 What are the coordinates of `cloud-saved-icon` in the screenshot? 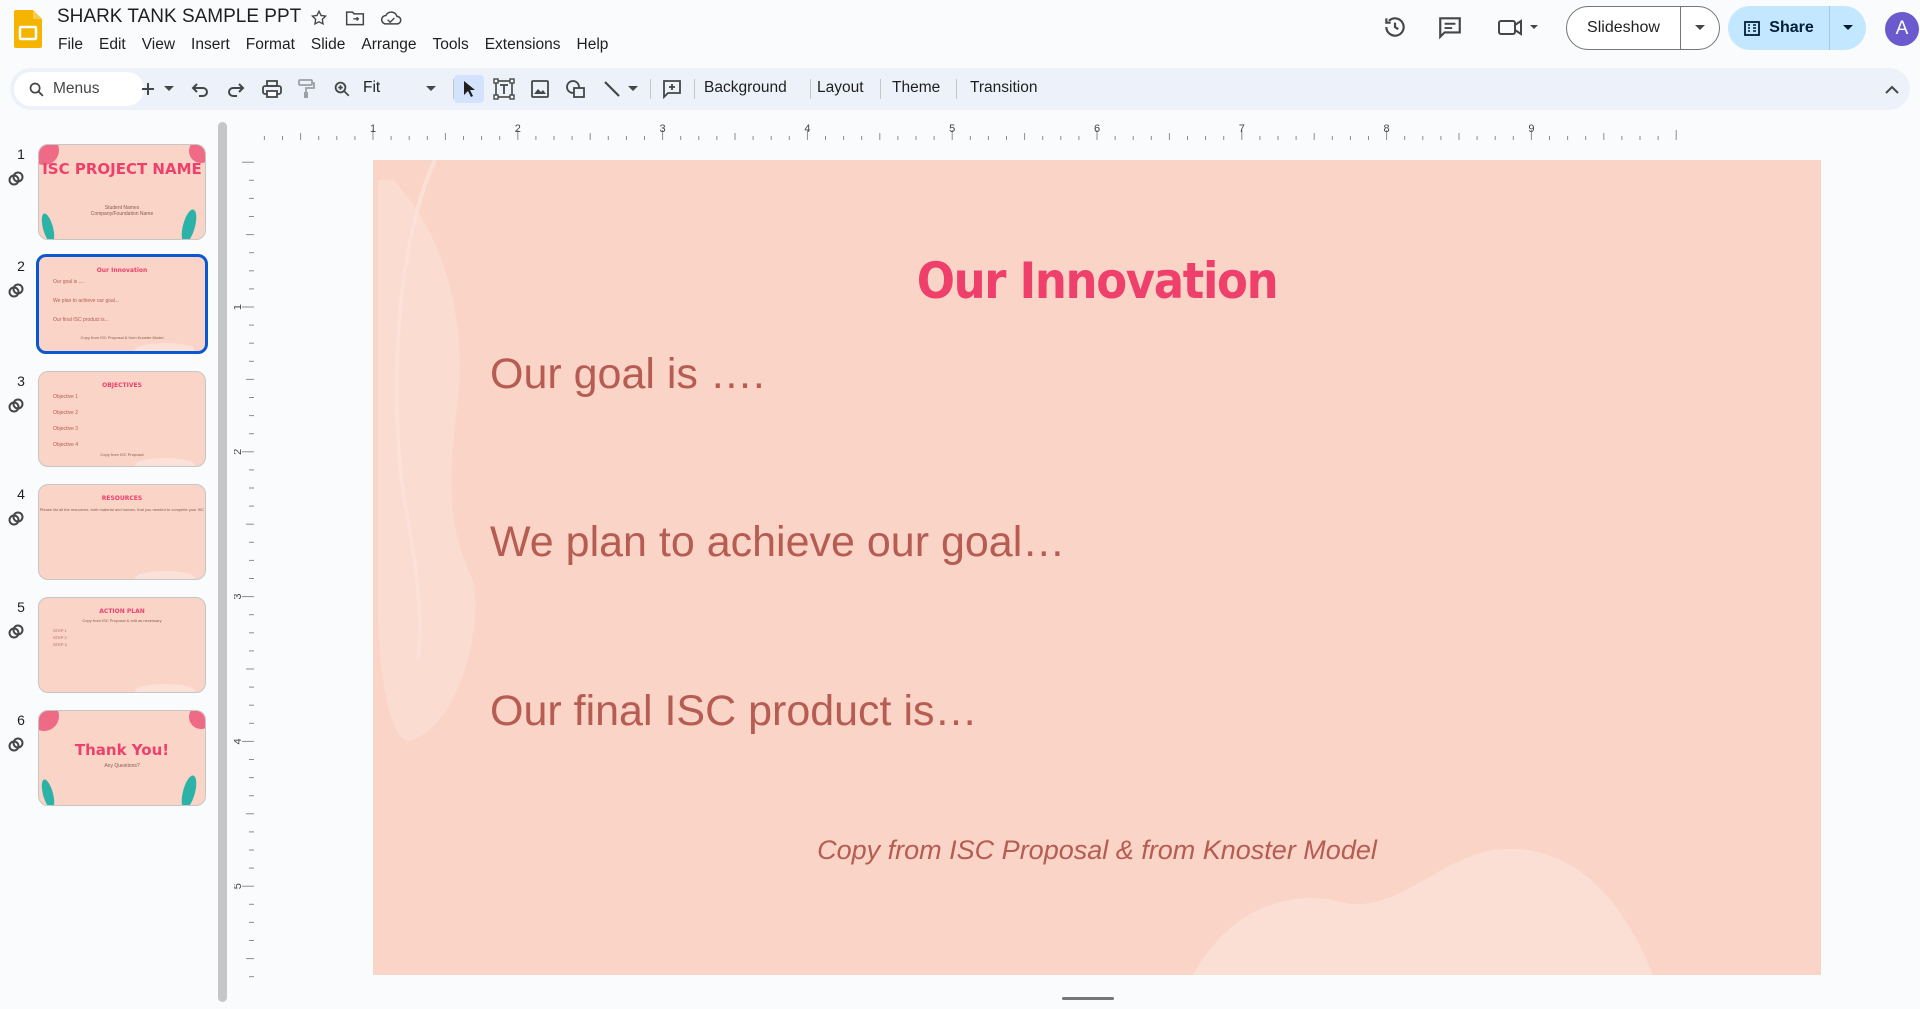 It's located at (391, 18).